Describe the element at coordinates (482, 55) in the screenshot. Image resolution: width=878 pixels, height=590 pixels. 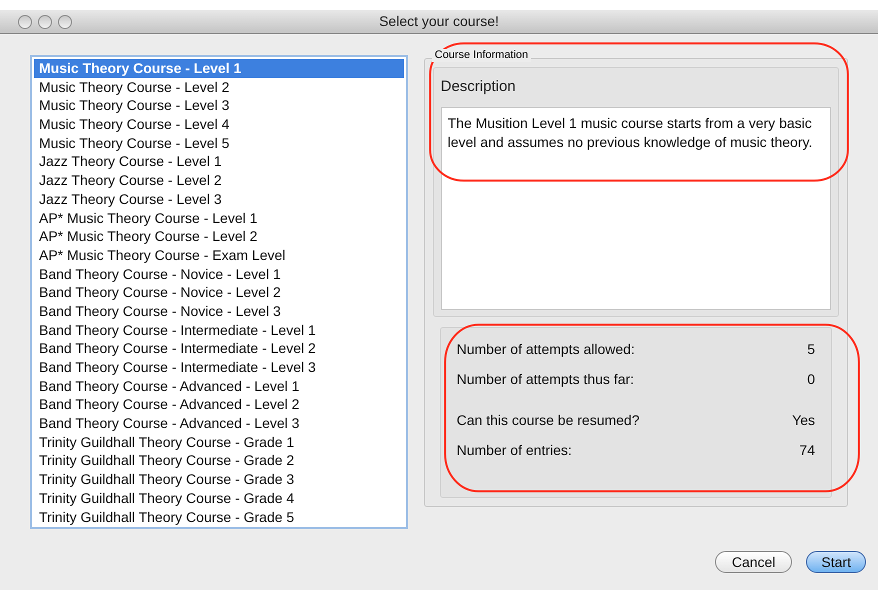
I see `group-title: Course Information` at that location.